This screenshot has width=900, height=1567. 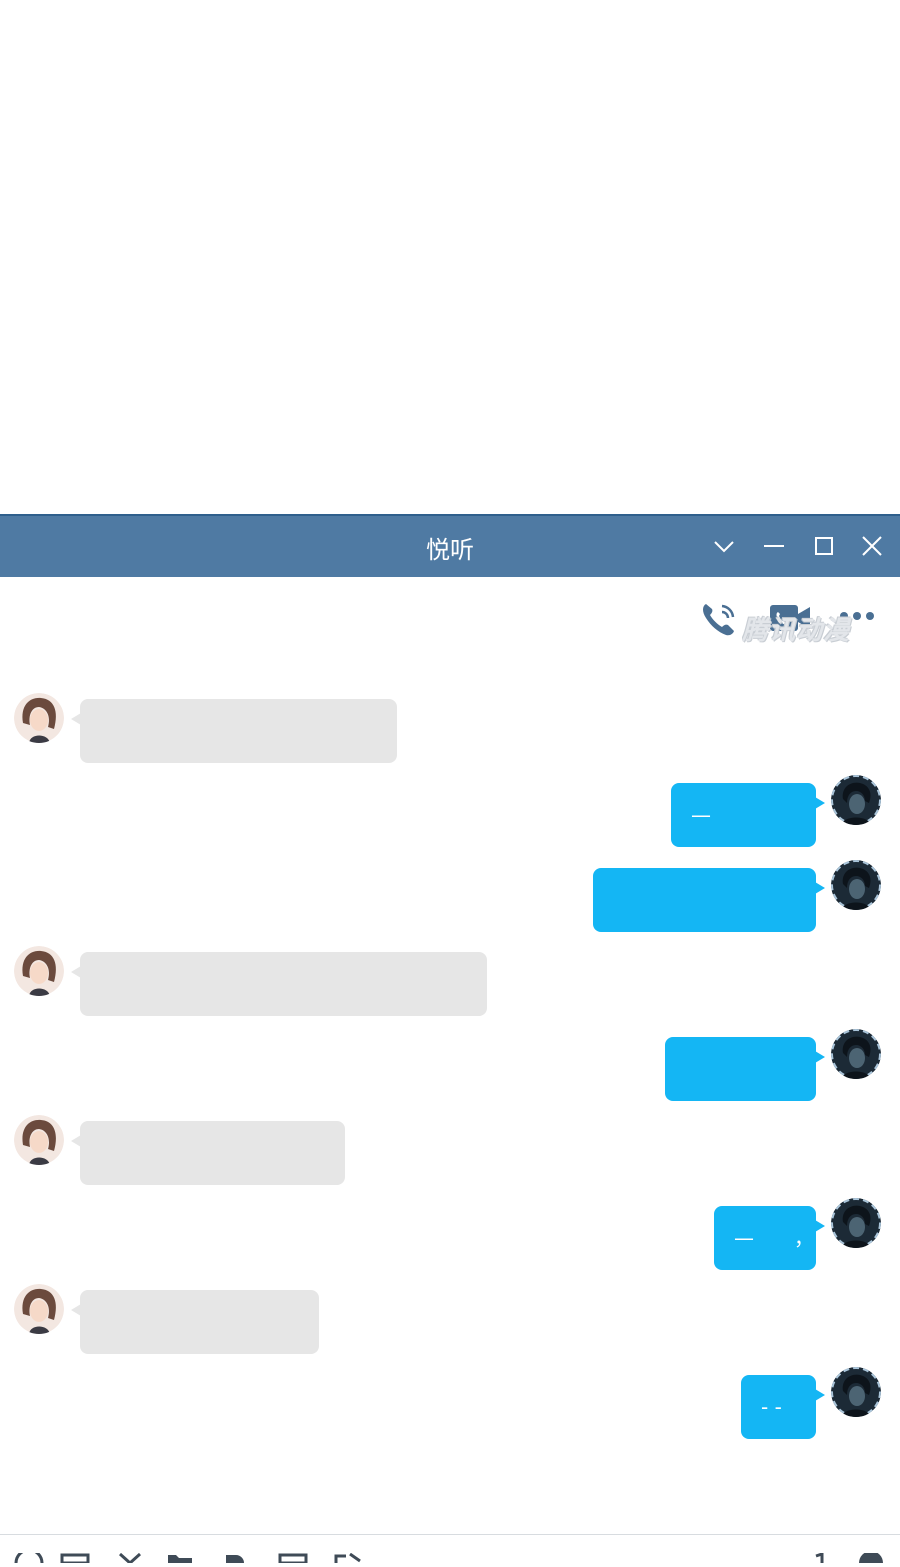 What do you see at coordinates (748, 815) in the screenshot?
I see `outgoing-message-bubble: —` at bounding box center [748, 815].